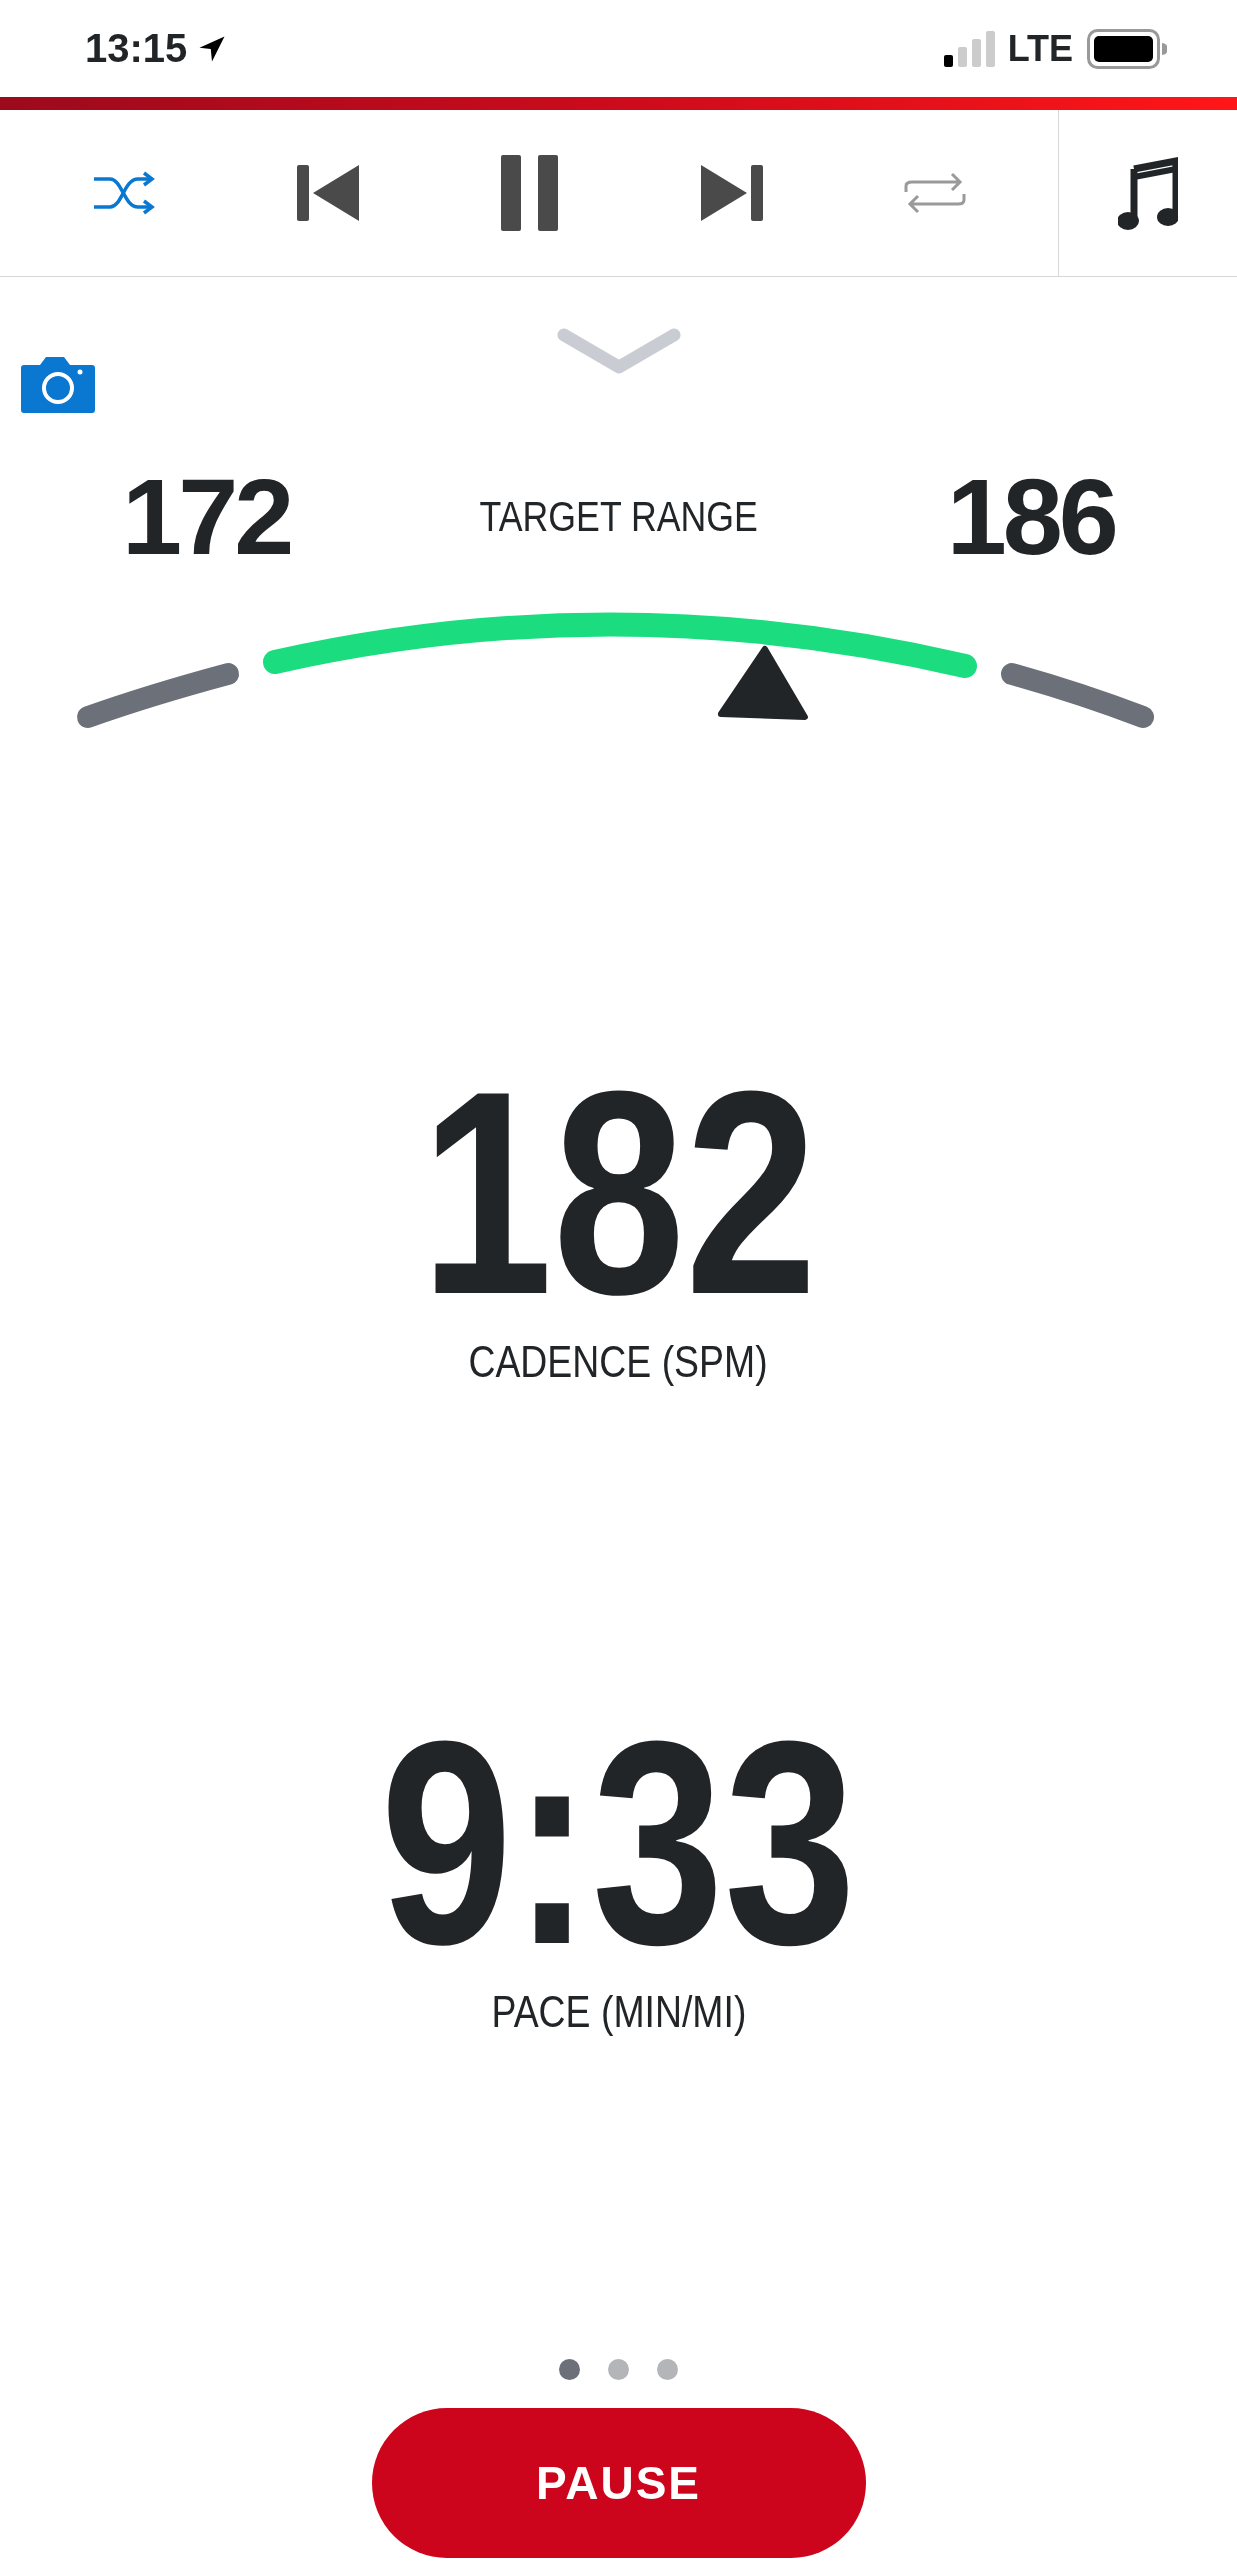  Describe the element at coordinates (328, 193) in the screenshot. I see `previous-track-button` at that location.